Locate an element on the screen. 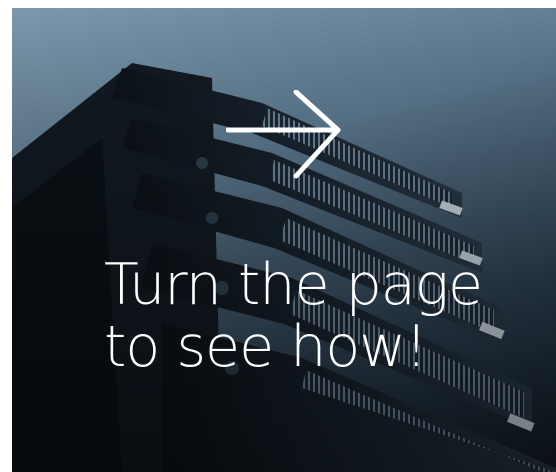 This screenshot has height=472, width=556. headline-line-1: Turn the page is located at coordinates (293, 285).